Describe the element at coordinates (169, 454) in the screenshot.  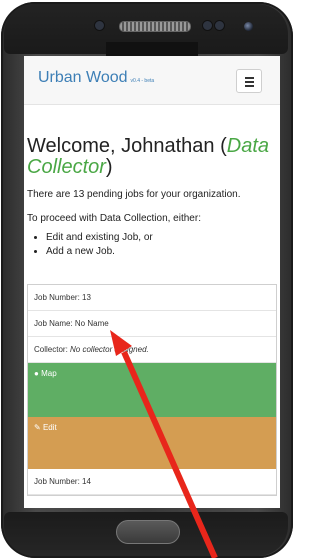
I see `arrow-shaft` at that location.